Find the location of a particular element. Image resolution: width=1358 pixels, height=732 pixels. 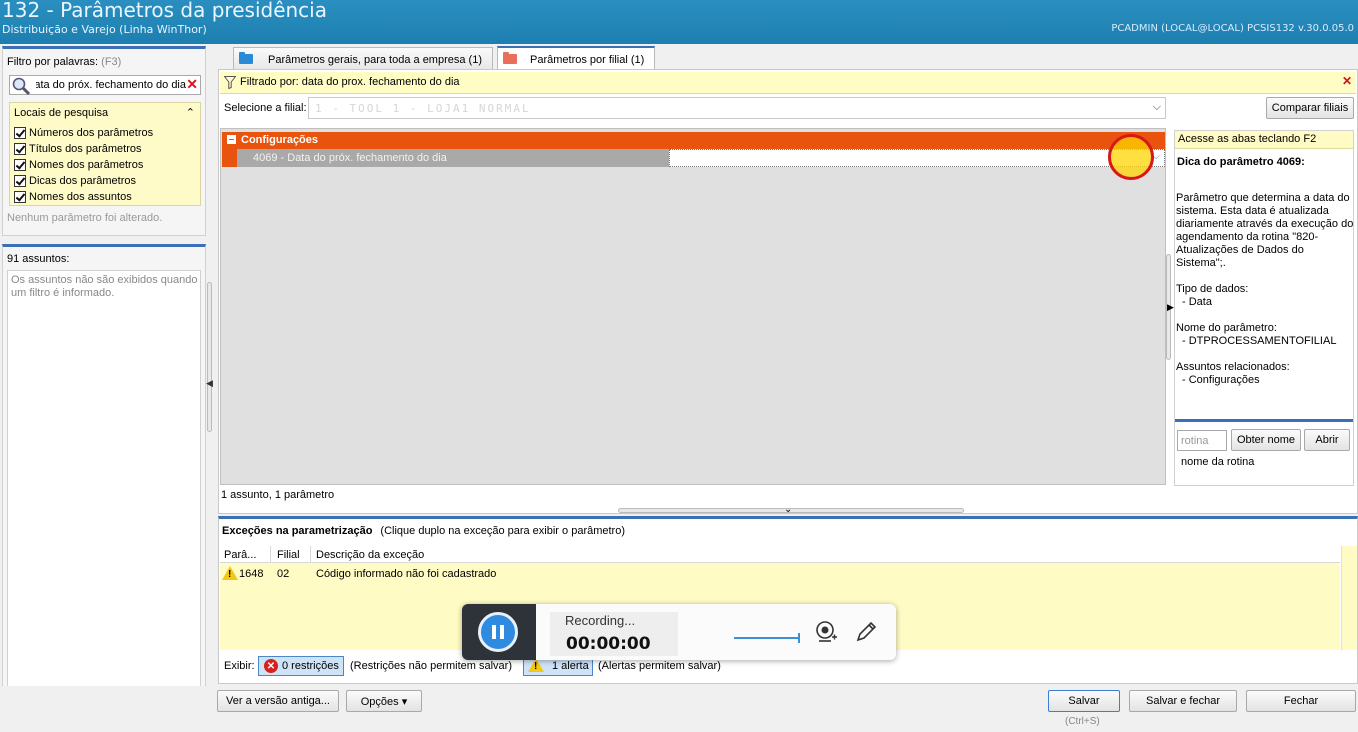

abrir-button: Abrir is located at coordinates (1327, 440).